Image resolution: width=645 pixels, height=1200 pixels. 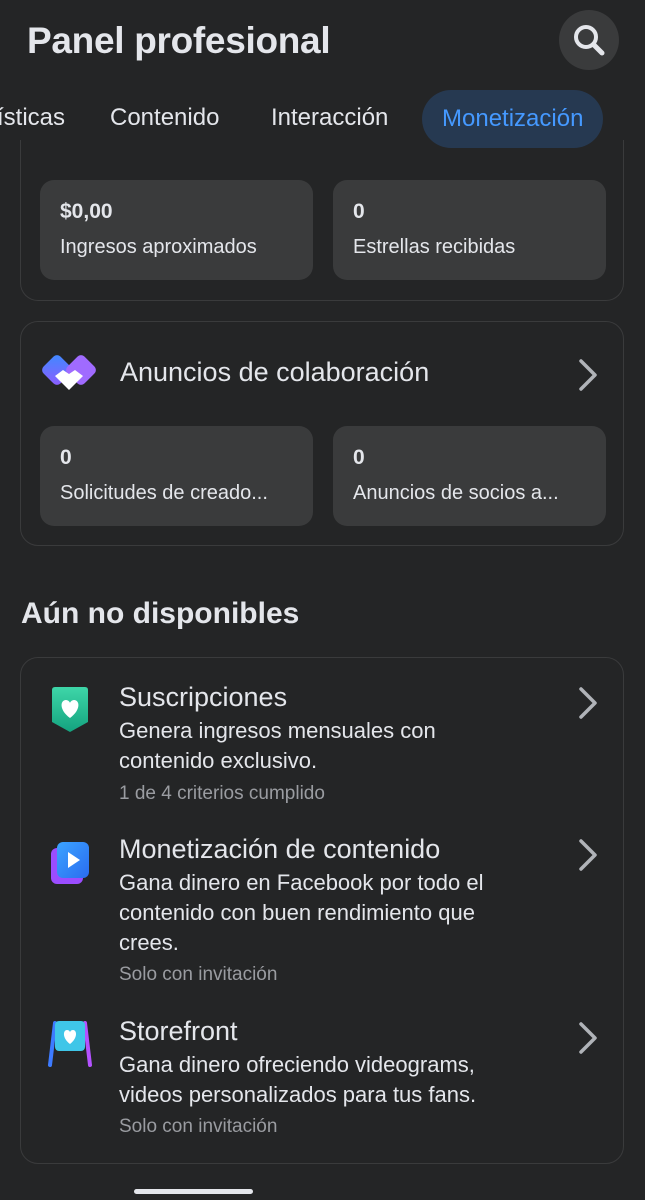 I want to click on requests-value: 0, so click(x=66, y=457).